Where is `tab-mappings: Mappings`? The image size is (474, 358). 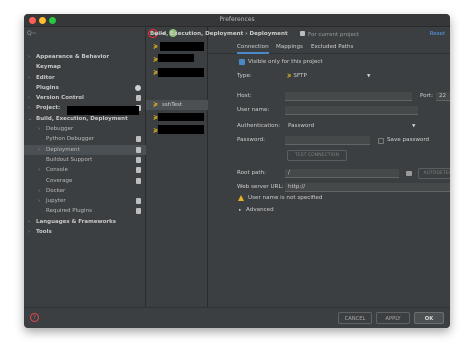
tab-mappings: Mappings is located at coordinates (289, 47).